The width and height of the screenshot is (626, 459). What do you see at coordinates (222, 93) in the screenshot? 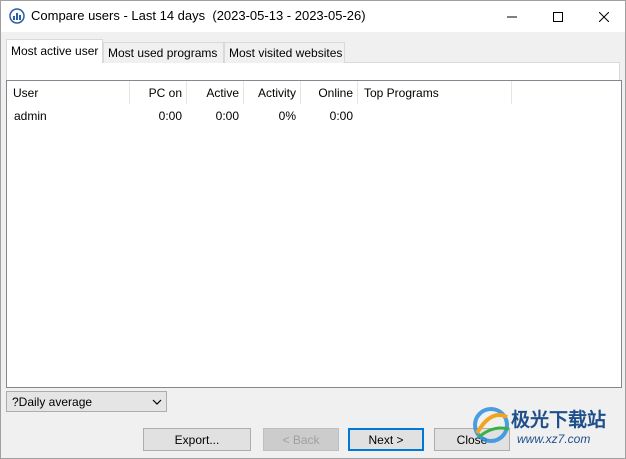
I see `column-label: Active` at bounding box center [222, 93].